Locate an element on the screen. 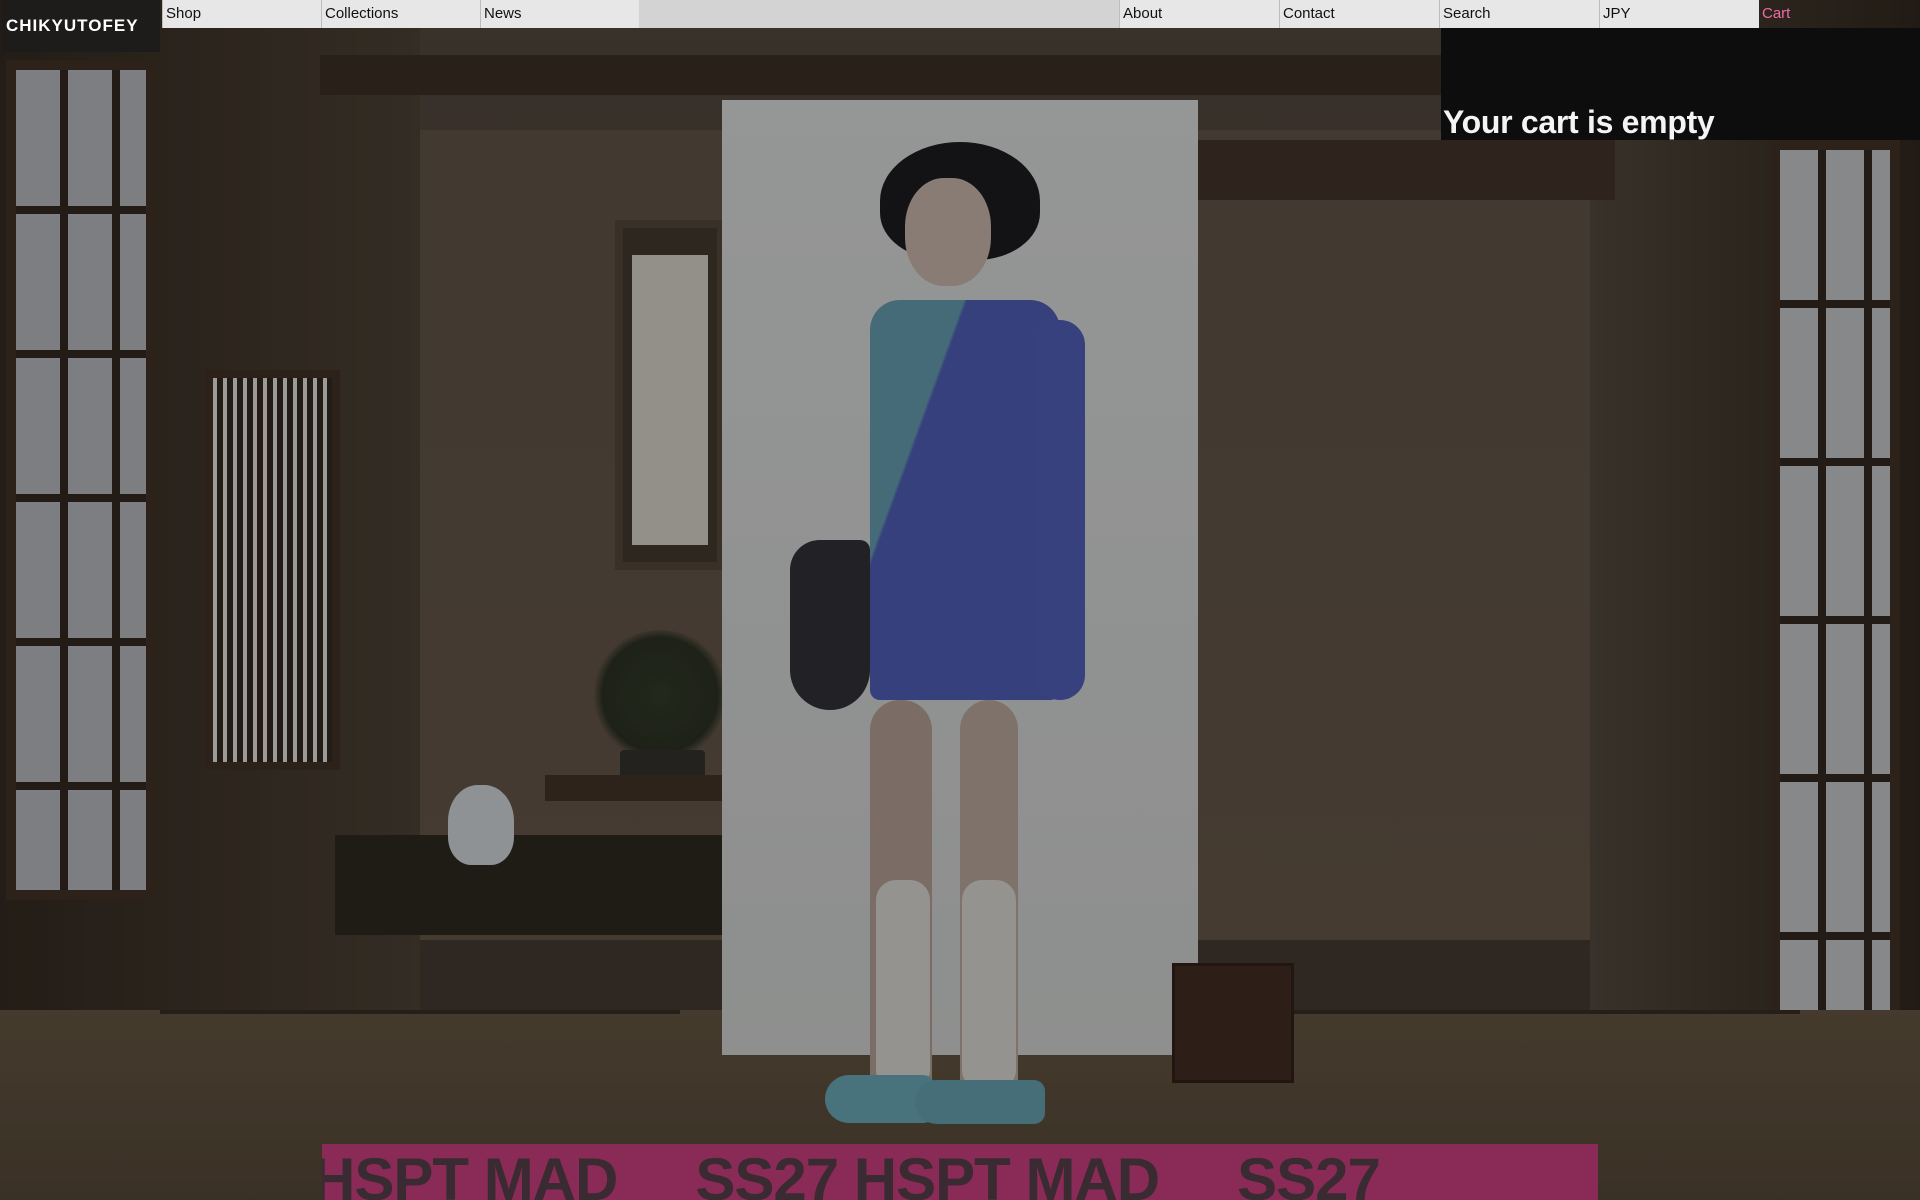 This screenshot has height=1200, width=1920. marquee-banner: HSPT MAD SS27 HSPT MAD SS27 is located at coordinates (960, 1172).